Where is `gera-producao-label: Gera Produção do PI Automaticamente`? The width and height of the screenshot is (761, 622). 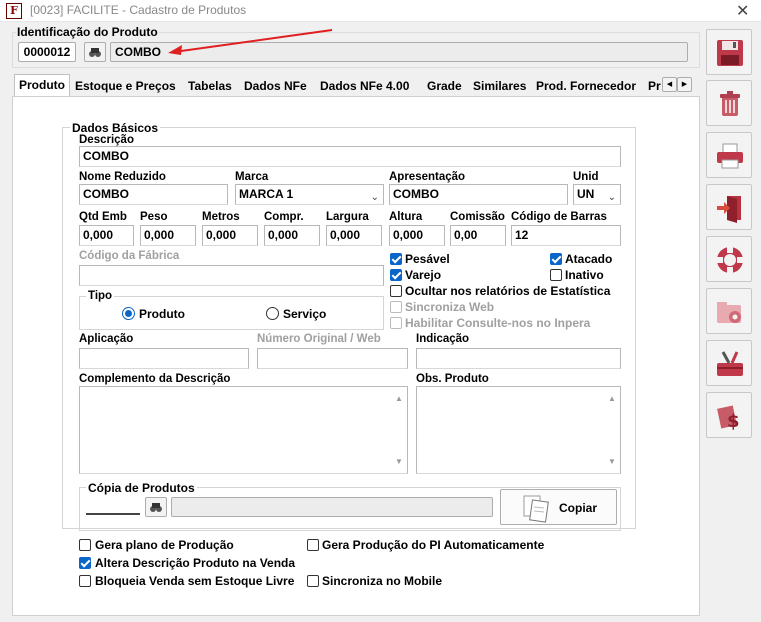
gera-producao-label: Gera Produção do PI Automaticamente is located at coordinates (433, 545).